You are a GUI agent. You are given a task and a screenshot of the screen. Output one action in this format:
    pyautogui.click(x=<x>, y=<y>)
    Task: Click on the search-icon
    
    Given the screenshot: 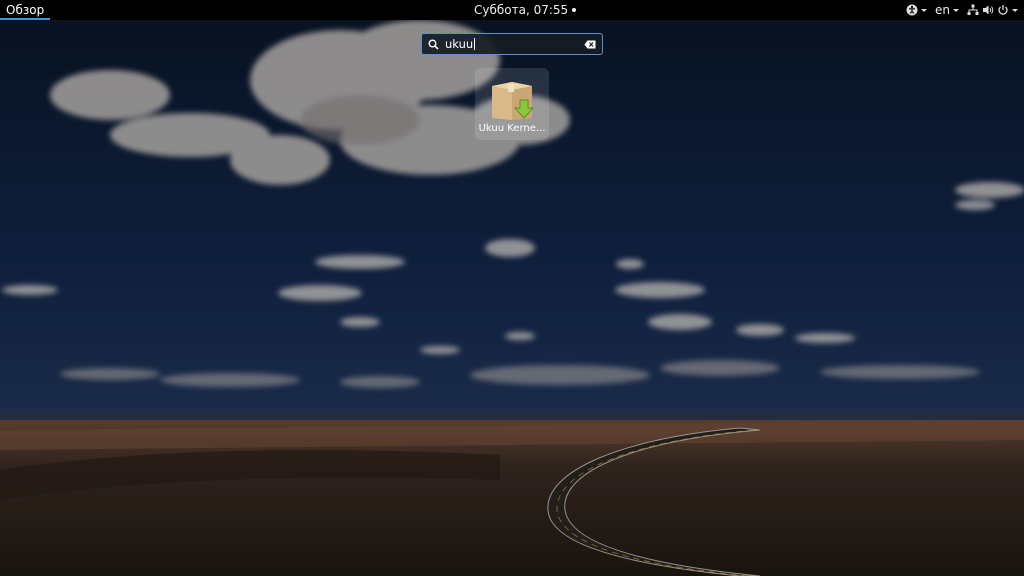 What is the action you would take?
    pyautogui.click(x=433, y=44)
    